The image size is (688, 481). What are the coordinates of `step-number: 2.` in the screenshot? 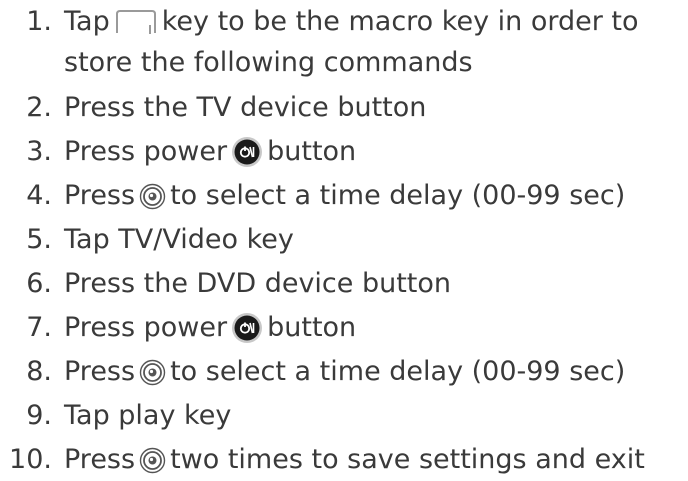 It's located at (39, 107).